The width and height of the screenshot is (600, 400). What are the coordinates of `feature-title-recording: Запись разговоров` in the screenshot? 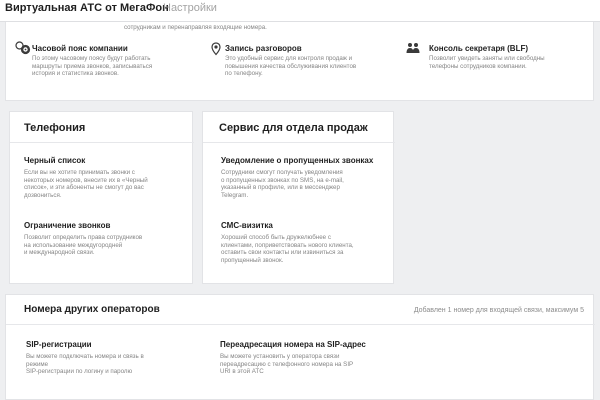 It's located at (263, 48).